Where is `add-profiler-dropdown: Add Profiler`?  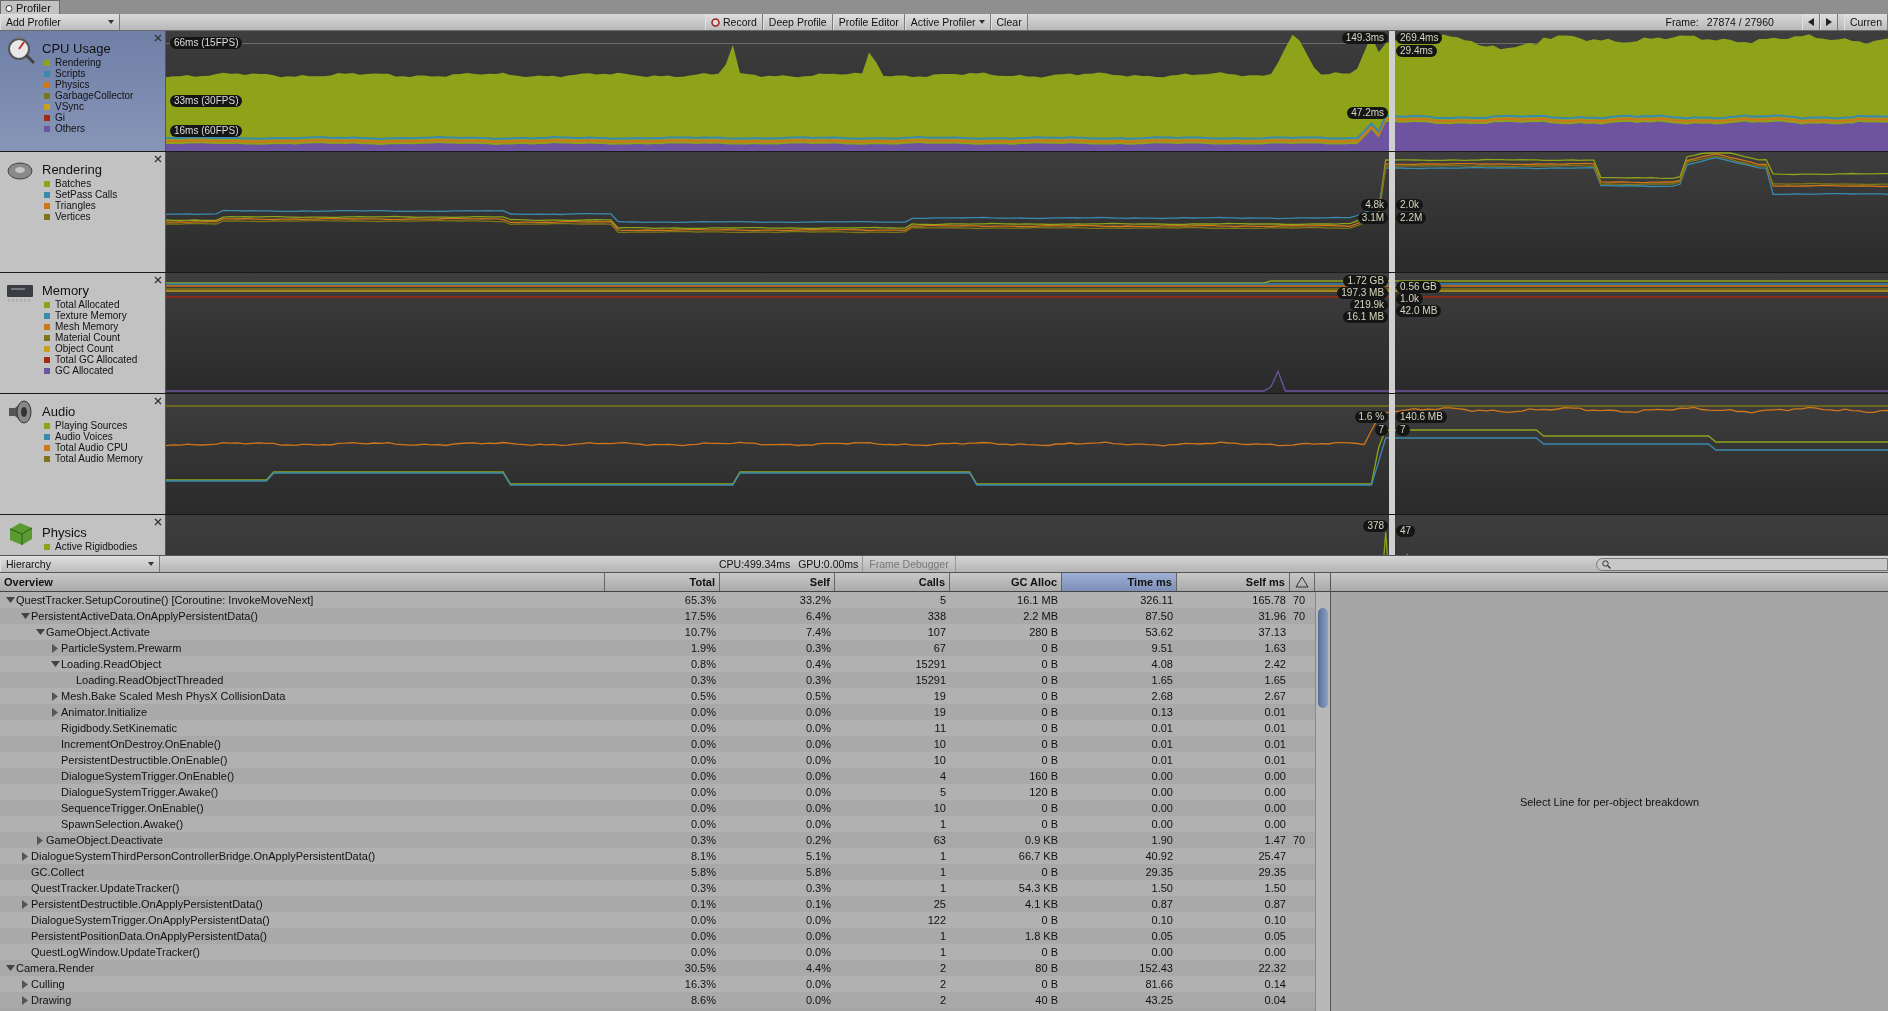
add-profiler-dropdown: Add Profiler is located at coordinates (60, 22).